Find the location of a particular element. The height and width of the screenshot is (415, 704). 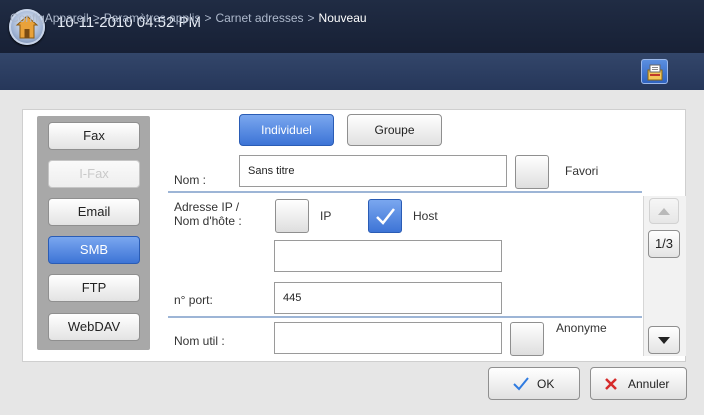

name-label: Nom : is located at coordinates (190, 180).